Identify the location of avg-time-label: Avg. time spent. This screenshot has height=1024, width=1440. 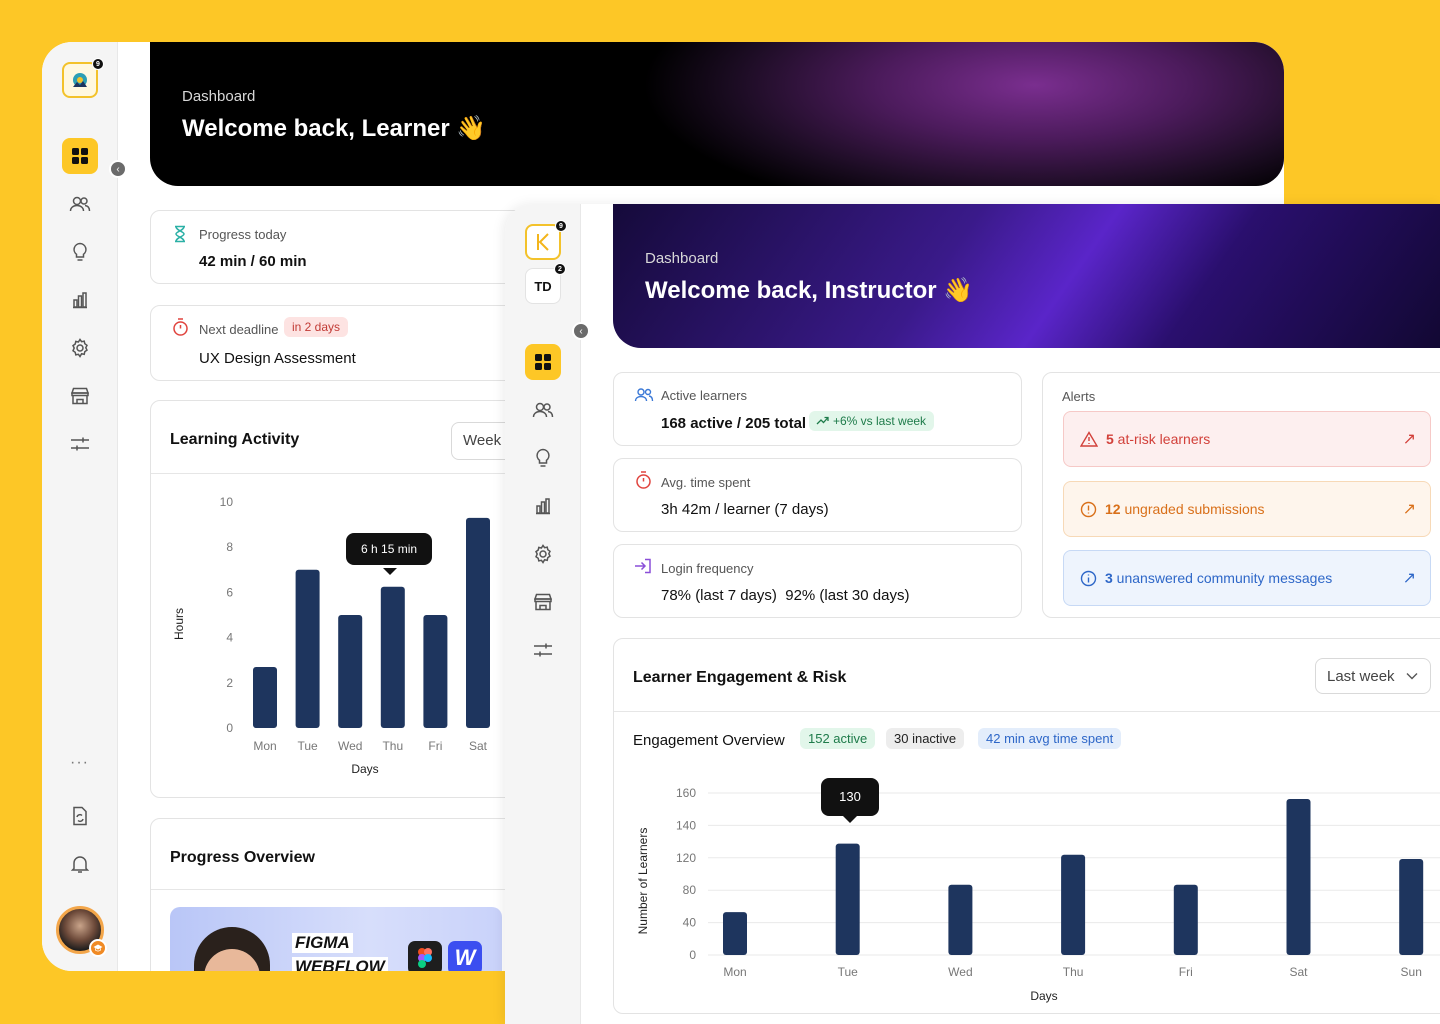
(706, 482).